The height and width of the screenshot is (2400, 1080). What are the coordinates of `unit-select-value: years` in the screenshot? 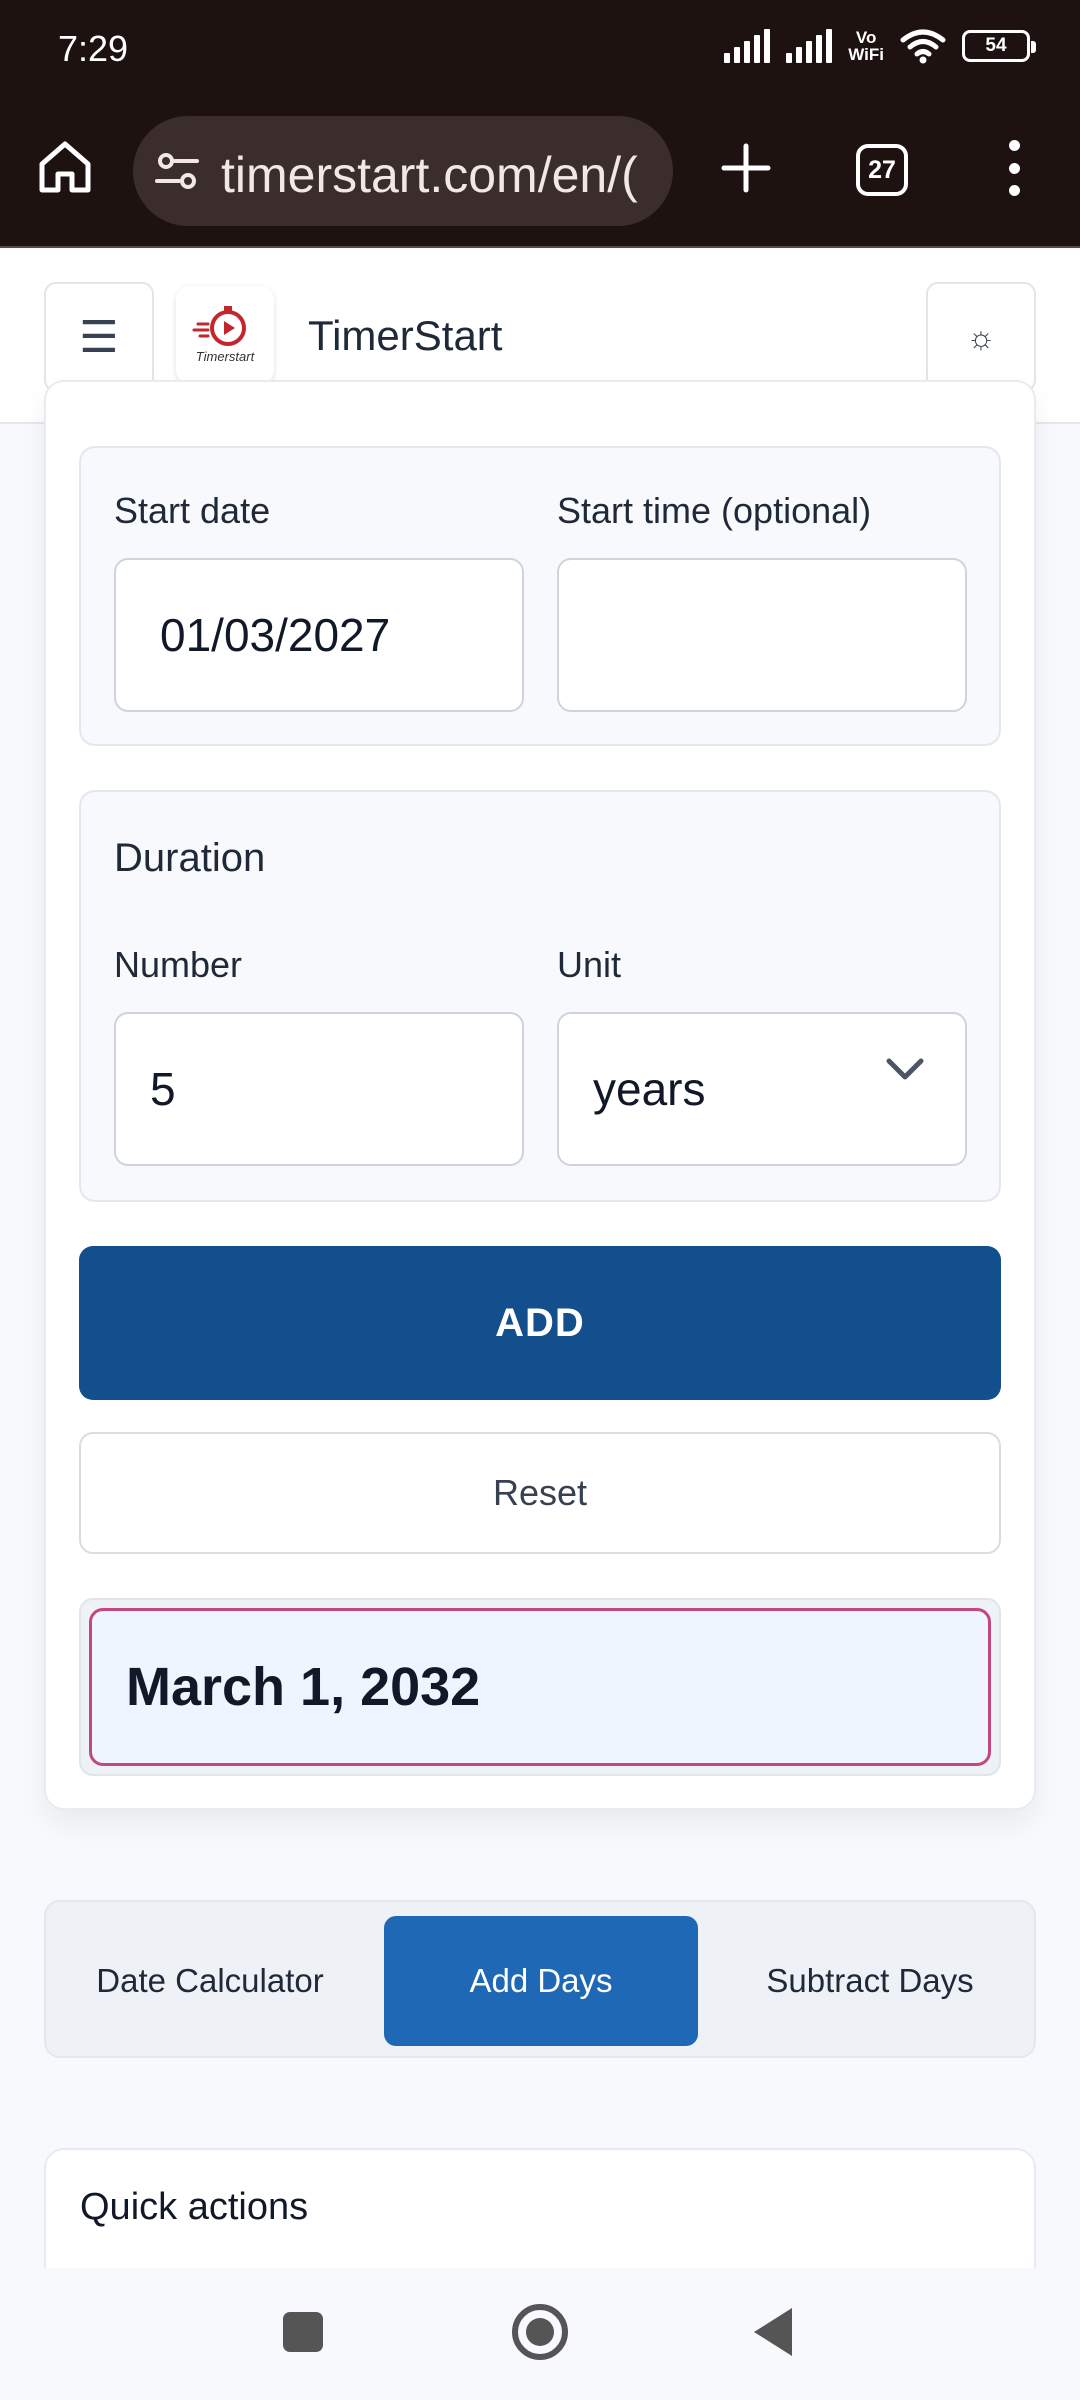 It's located at (649, 1089).